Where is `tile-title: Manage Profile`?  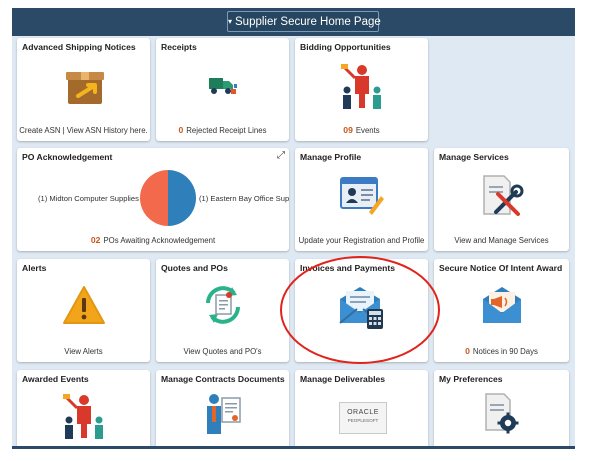
tile-title: Manage Profile is located at coordinates (331, 157).